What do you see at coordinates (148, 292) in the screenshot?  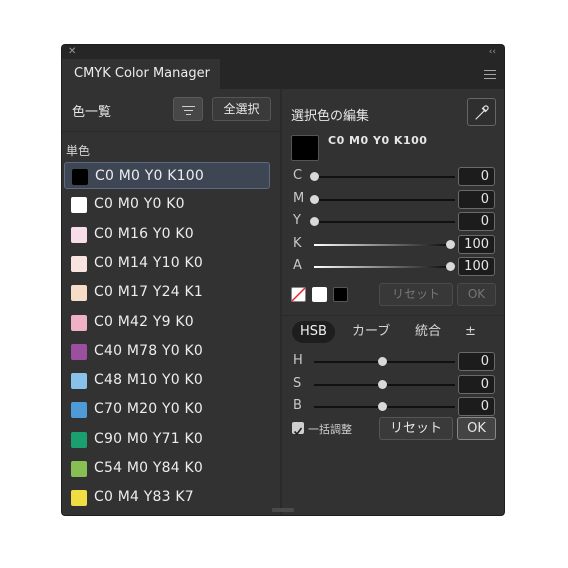 I see `color-label: C0 M17 Y24 K1` at bounding box center [148, 292].